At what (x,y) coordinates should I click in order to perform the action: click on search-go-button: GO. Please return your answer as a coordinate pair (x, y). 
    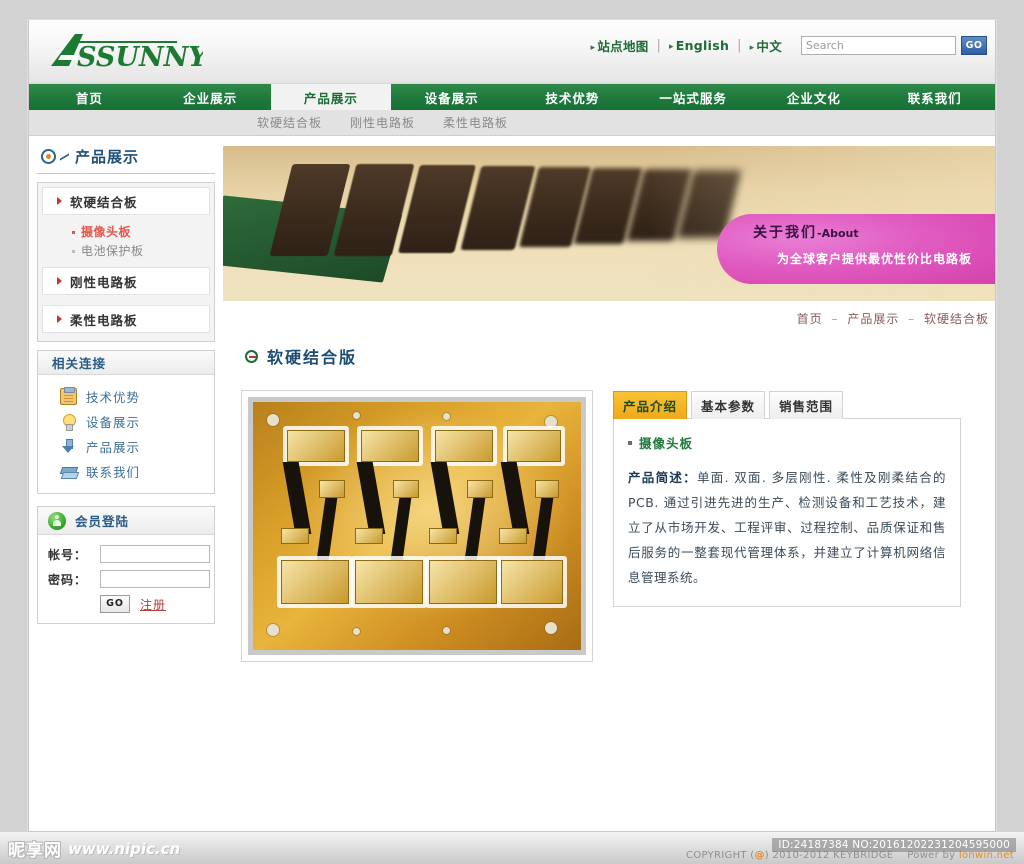
    Looking at the image, I should click on (974, 45).